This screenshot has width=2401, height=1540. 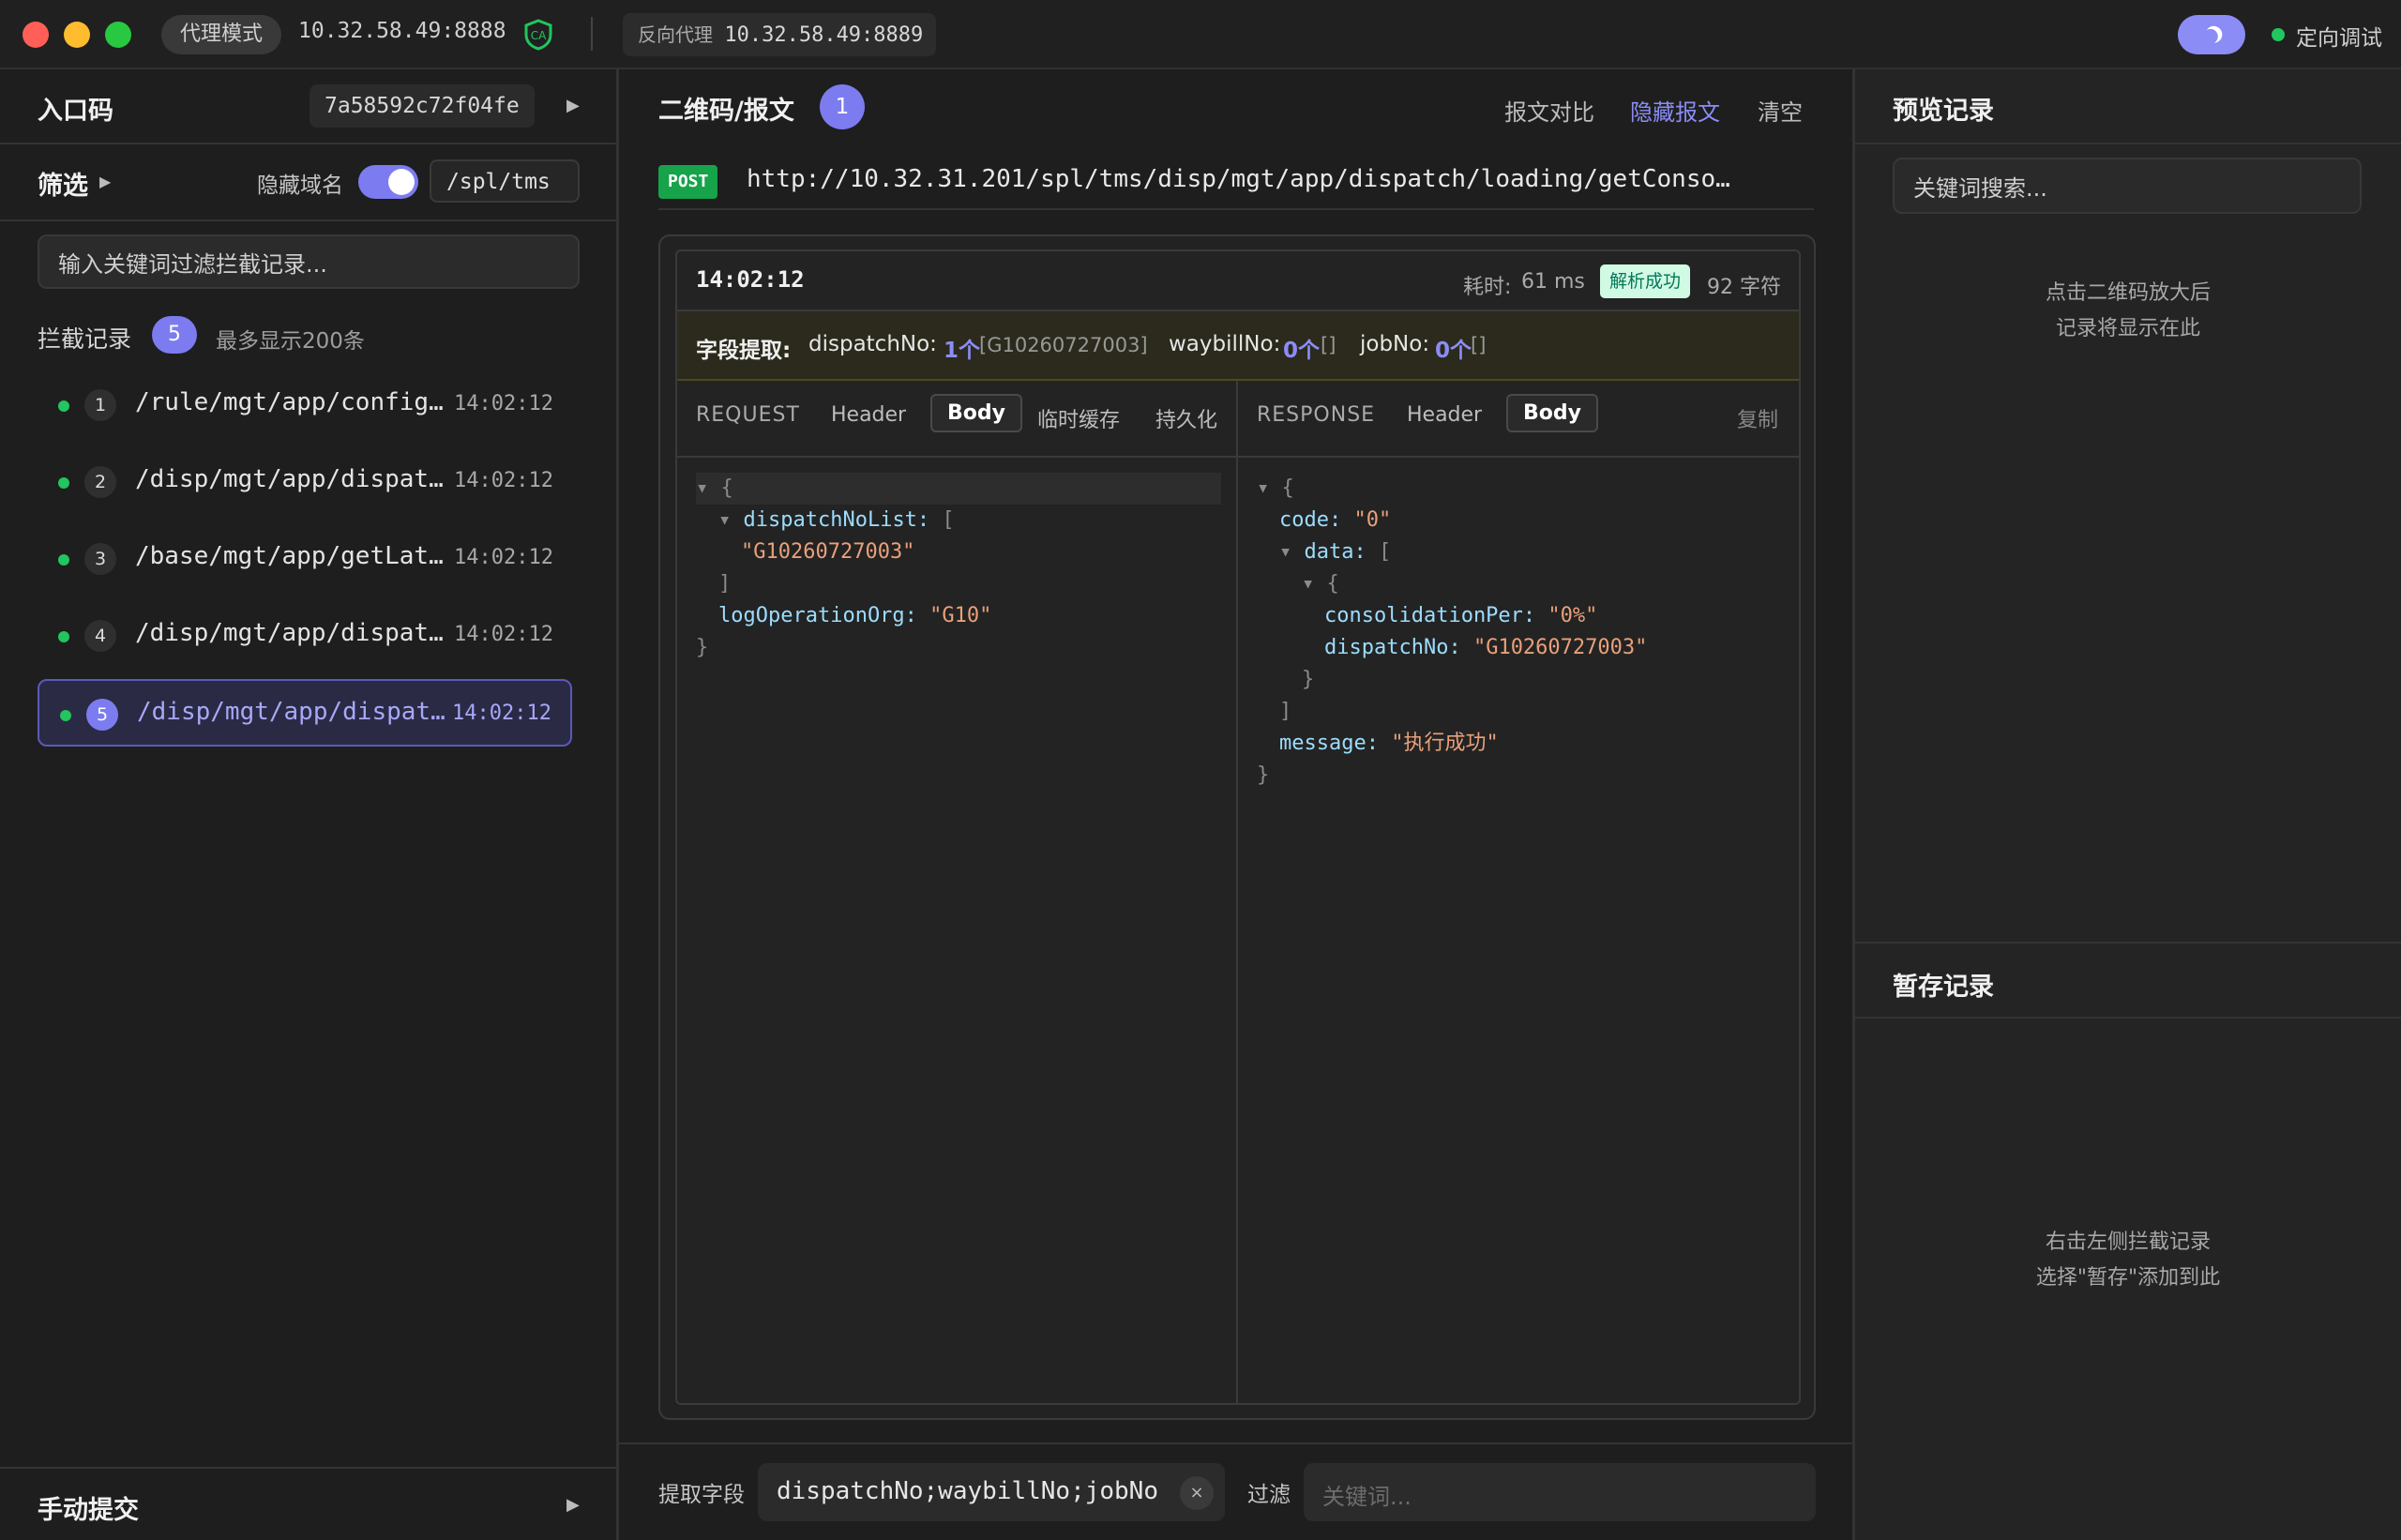 What do you see at coordinates (1308, 679) in the screenshot?
I see `json-line: }` at bounding box center [1308, 679].